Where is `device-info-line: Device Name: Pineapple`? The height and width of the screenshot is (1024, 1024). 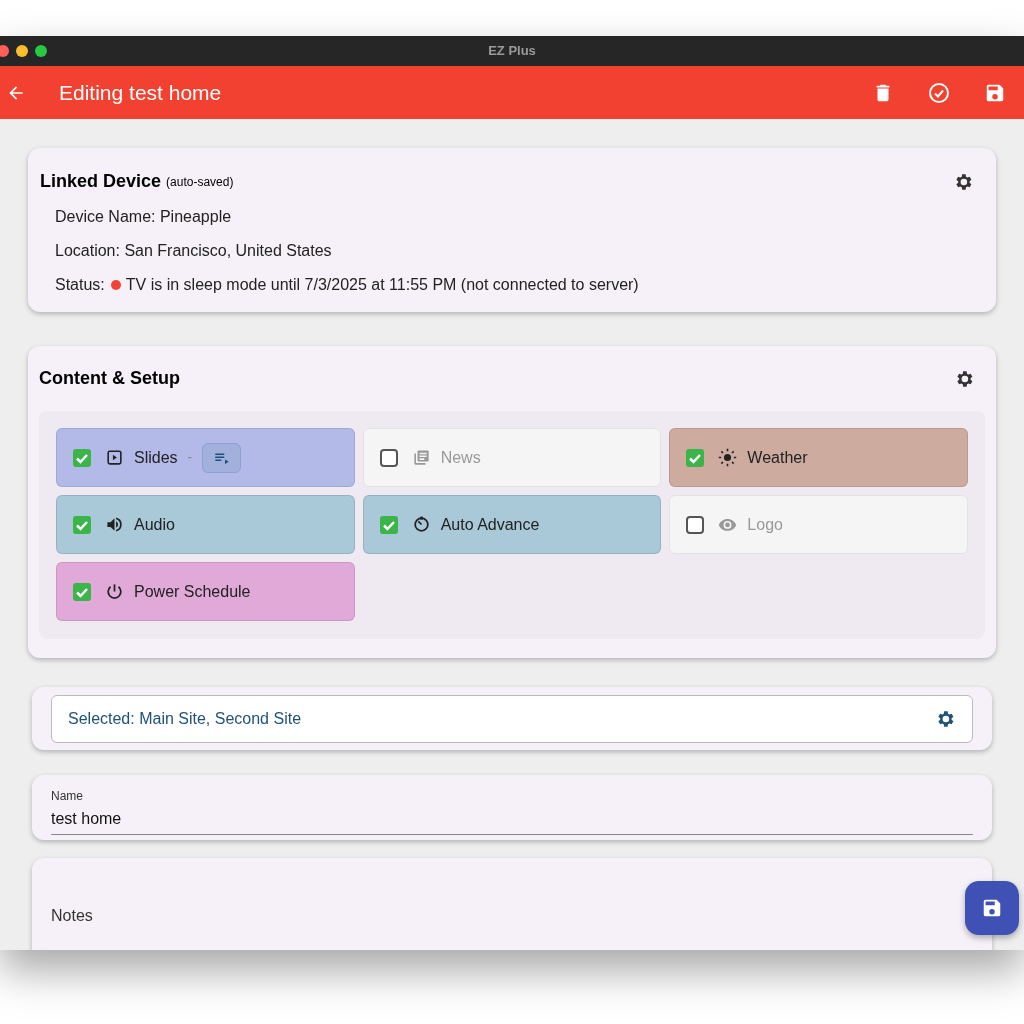
device-info-line: Device Name: Pineapple is located at coordinates (144, 217).